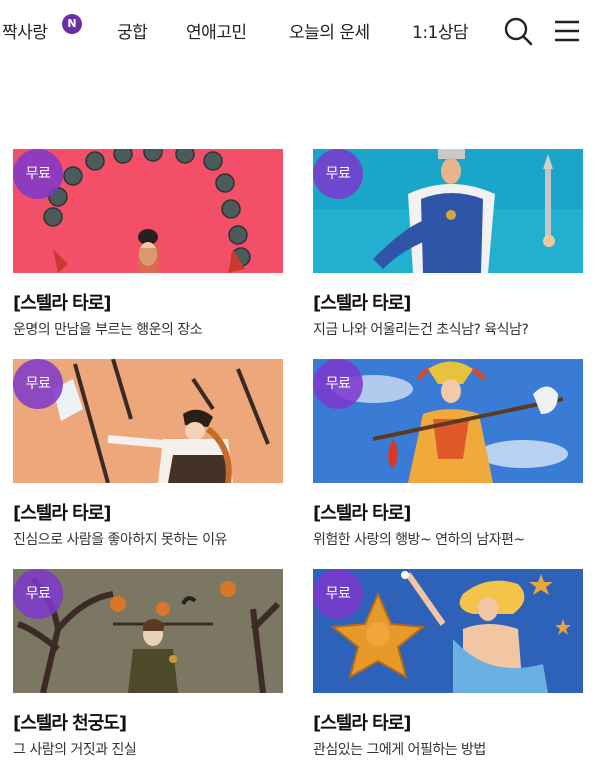  Describe the element at coordinates (448, 459) in the screenshot. I see `content-card: 무료 [스텔라 타로] 위험한 사랑의 행방~ 연하의 남자편~` at that location.